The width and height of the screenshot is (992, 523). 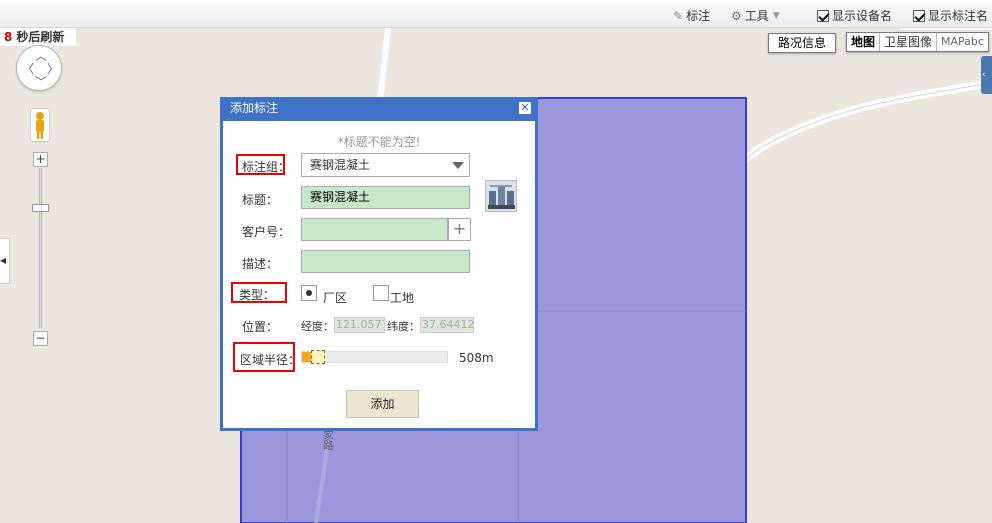 I want to click on triangle-left-icon: ◀, so click(x=3, y=260).